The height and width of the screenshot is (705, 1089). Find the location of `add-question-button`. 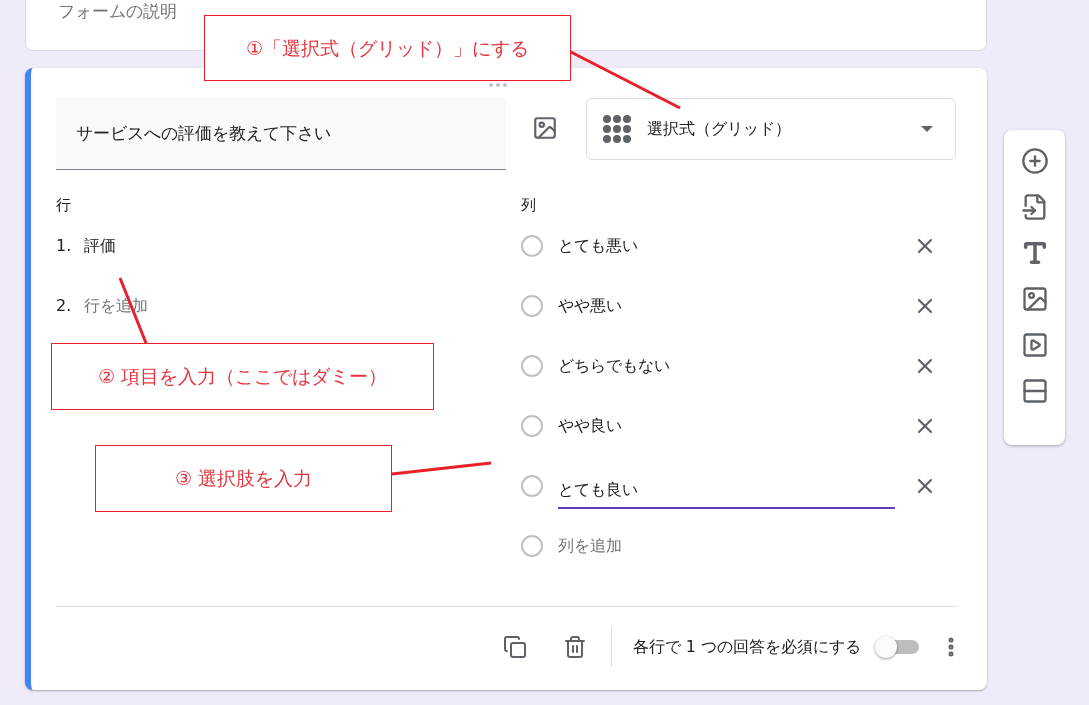

add-question-button is located at coordinates (1034, 161).